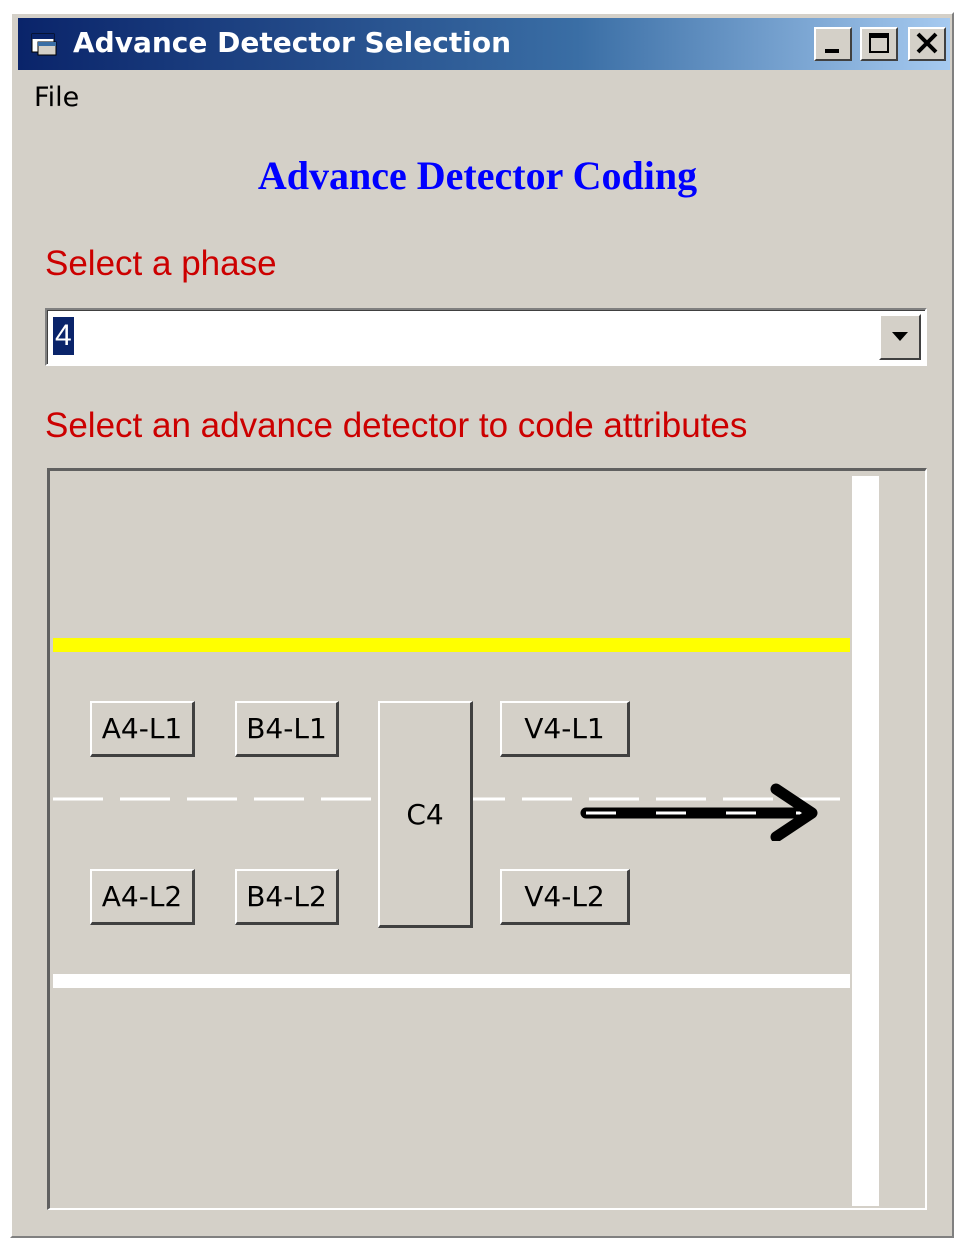  I want to click on phase-dropdown-button, so click(900, 337).